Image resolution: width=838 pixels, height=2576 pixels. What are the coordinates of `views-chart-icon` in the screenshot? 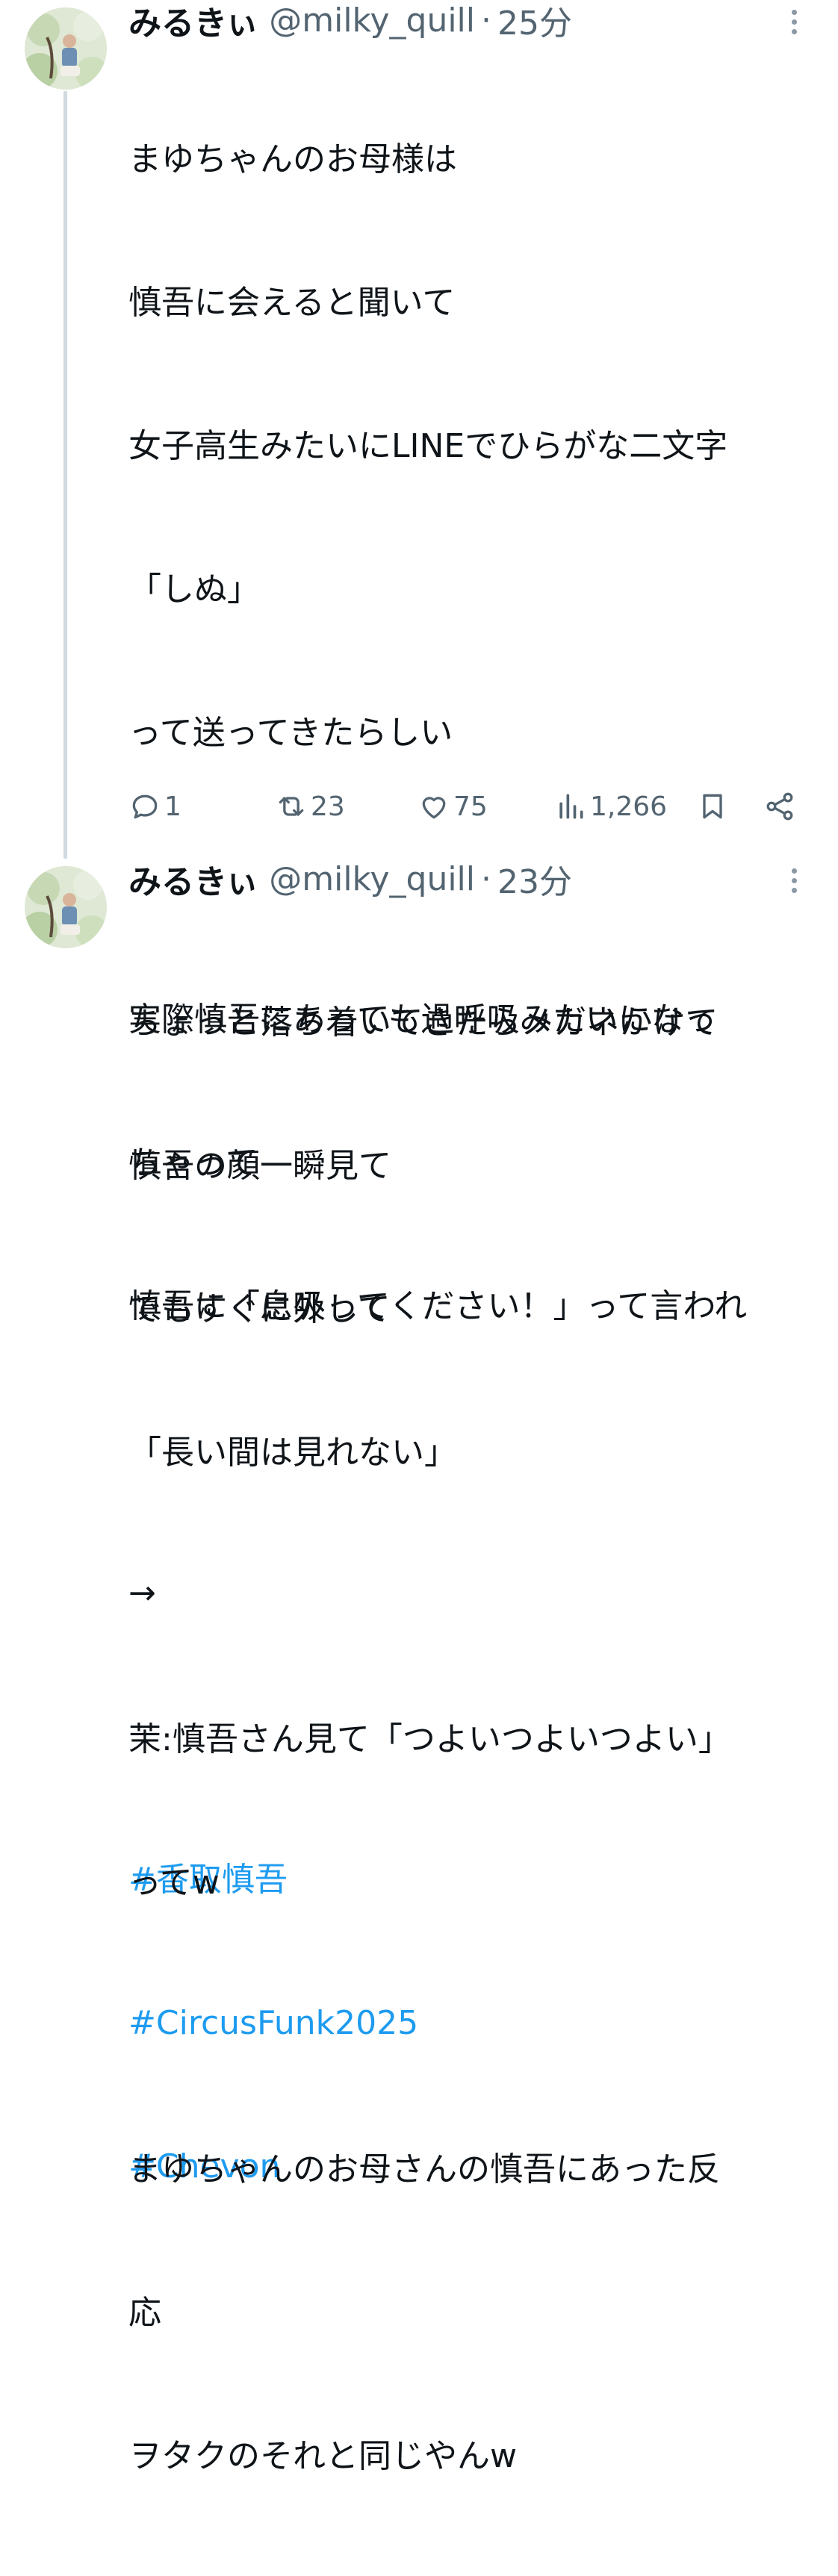 It's located at (571, 806).